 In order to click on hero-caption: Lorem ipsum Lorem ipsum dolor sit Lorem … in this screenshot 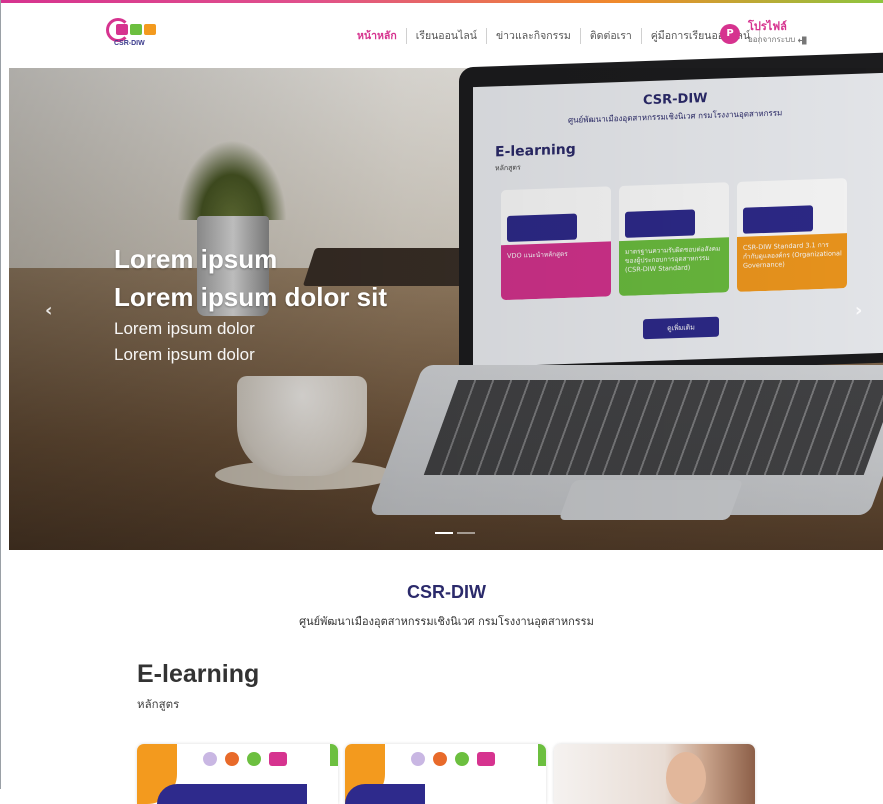, I will do `click(250, 304)`.